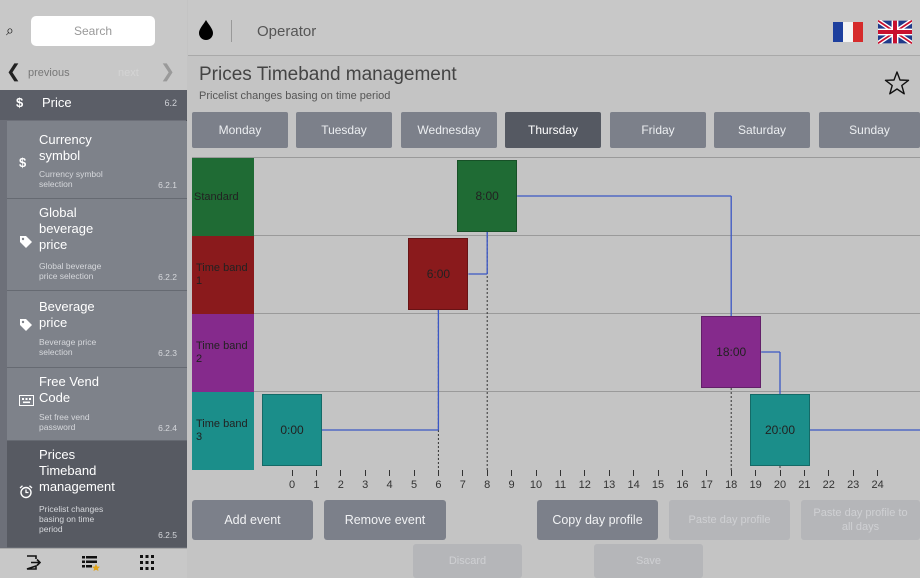  What do you see at coordinates (49, 73) in the screenshot?
I see `previous-button: previous` at bounding box center [49, 73].